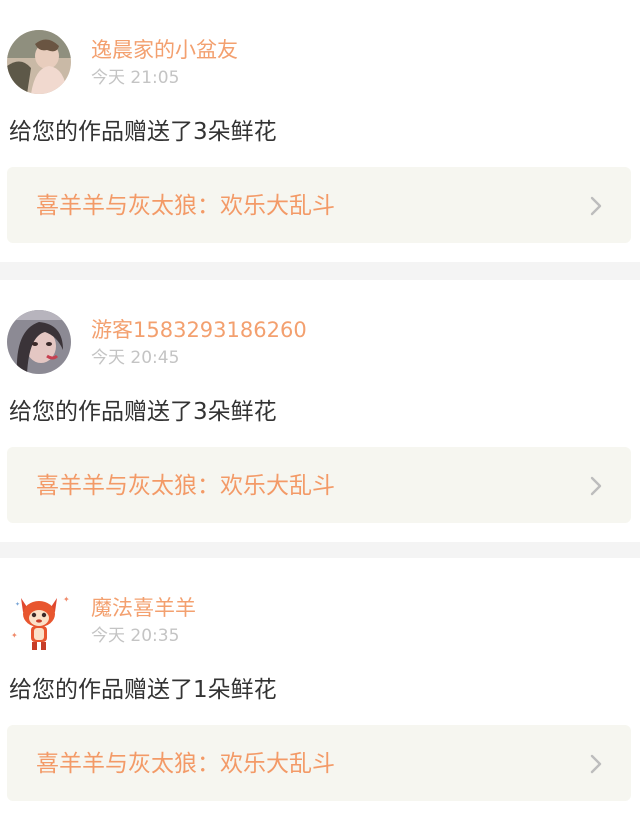 The height and width of the screenshot is (835, 640). What do you see at coordinates (135, 358) in the screenshot?
I see `timestamp: 今天 20:45` at bounding box center [135, 358].